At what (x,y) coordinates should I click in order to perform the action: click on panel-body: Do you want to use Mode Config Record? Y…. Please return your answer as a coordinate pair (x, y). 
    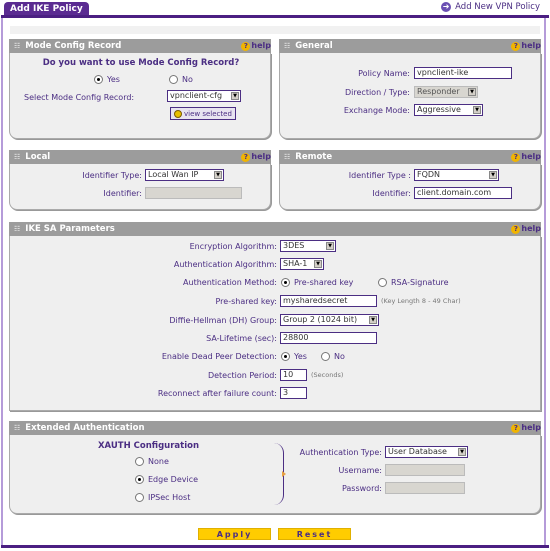
    Looking at the image, I should click on (140, 96).